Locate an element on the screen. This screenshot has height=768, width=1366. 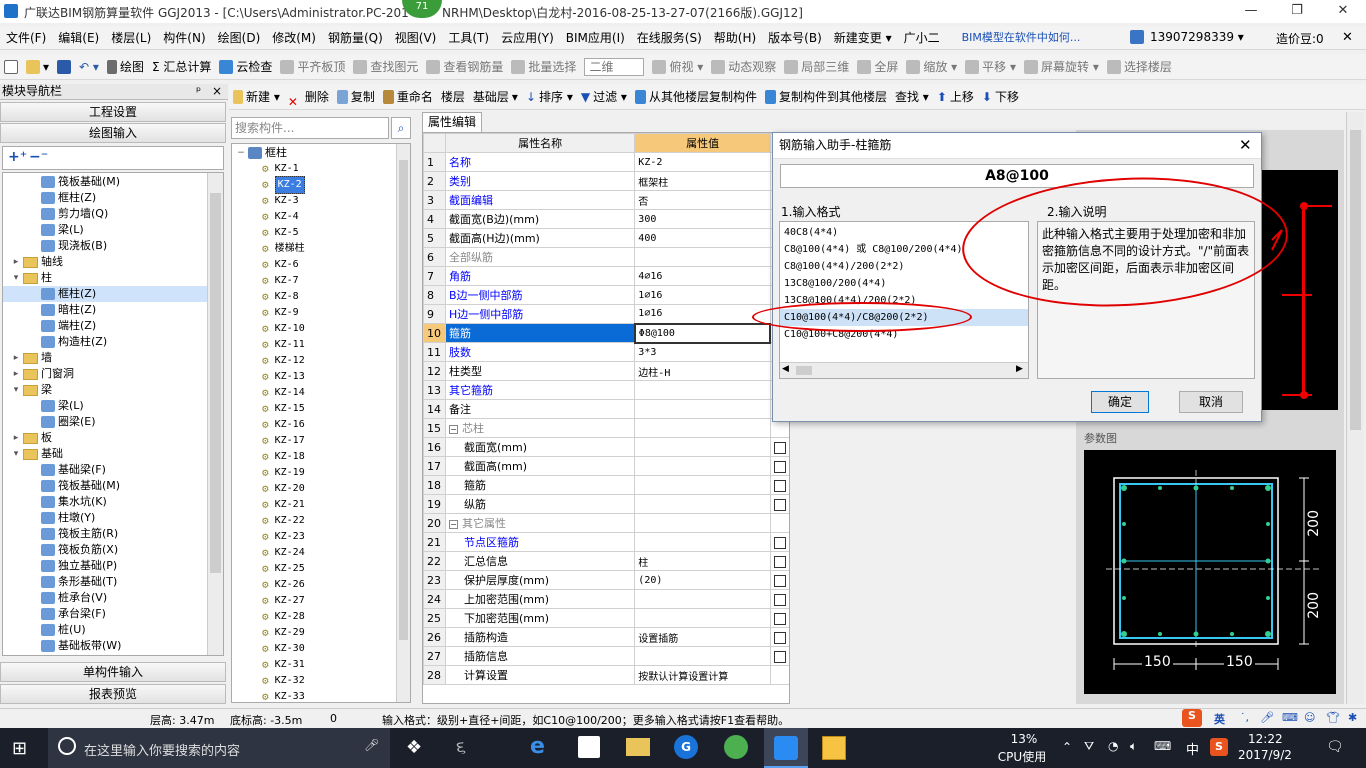
open-file-icon: ▾ is located at coordinates (37, 67).